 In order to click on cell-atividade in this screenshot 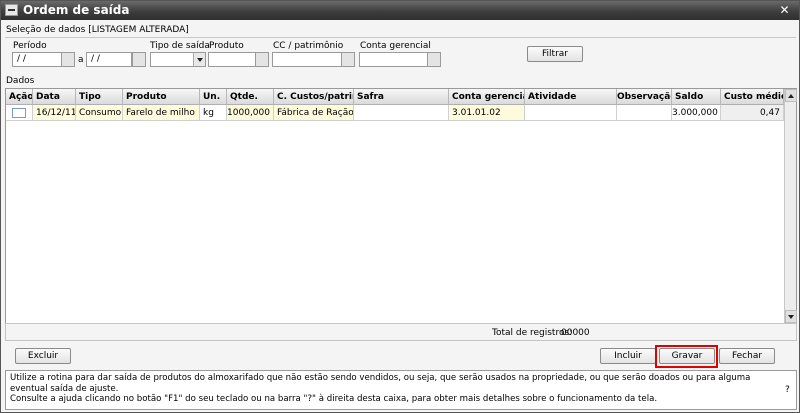, I will do `click(571, 113)`.